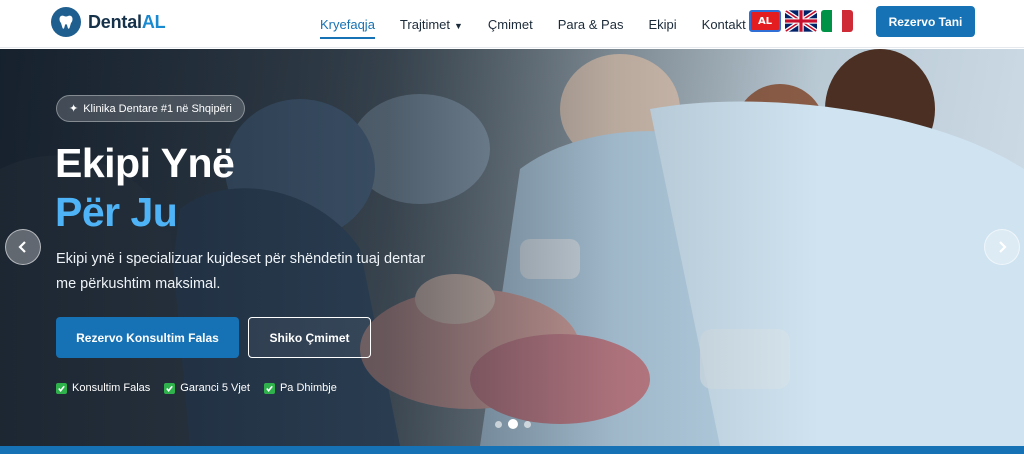  What do you see at coordinates (150, 108) in the screenshot?
I see `hero-badge: ✦ Klinika Dentare #1 në Shqipëri` at bounding box center [150, 108].